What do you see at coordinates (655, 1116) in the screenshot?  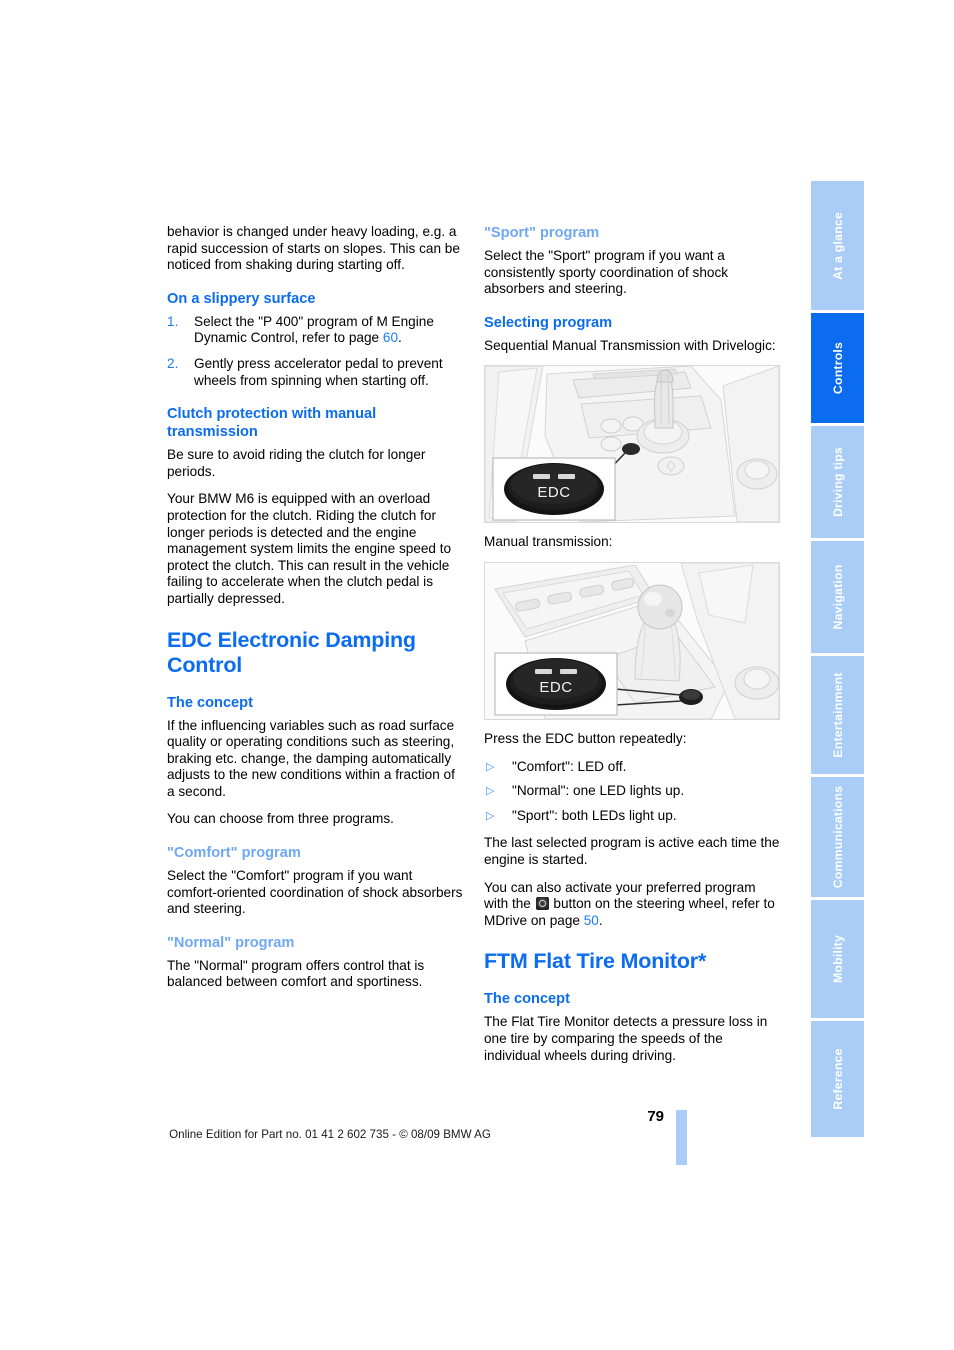 I see `page-number: 79` at bounding box center [655, 1116].